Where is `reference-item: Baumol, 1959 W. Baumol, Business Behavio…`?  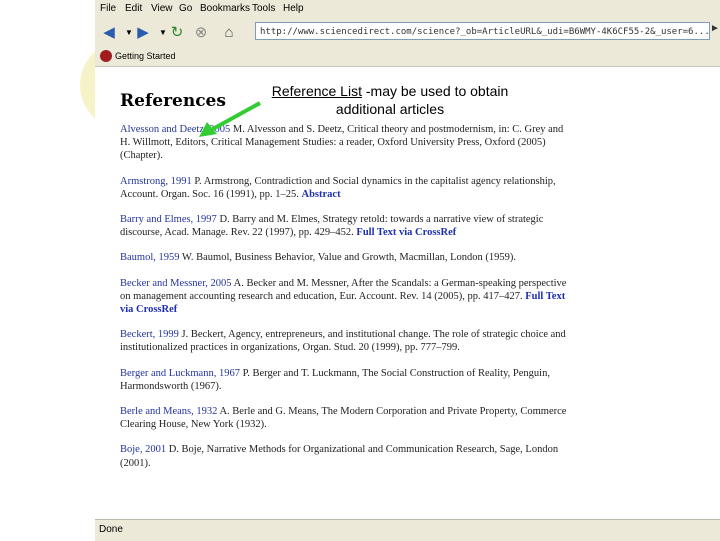 reference-item: Baumol, 1959 W. Baumol, Business Behavio… is located at coordinates (345, 257).